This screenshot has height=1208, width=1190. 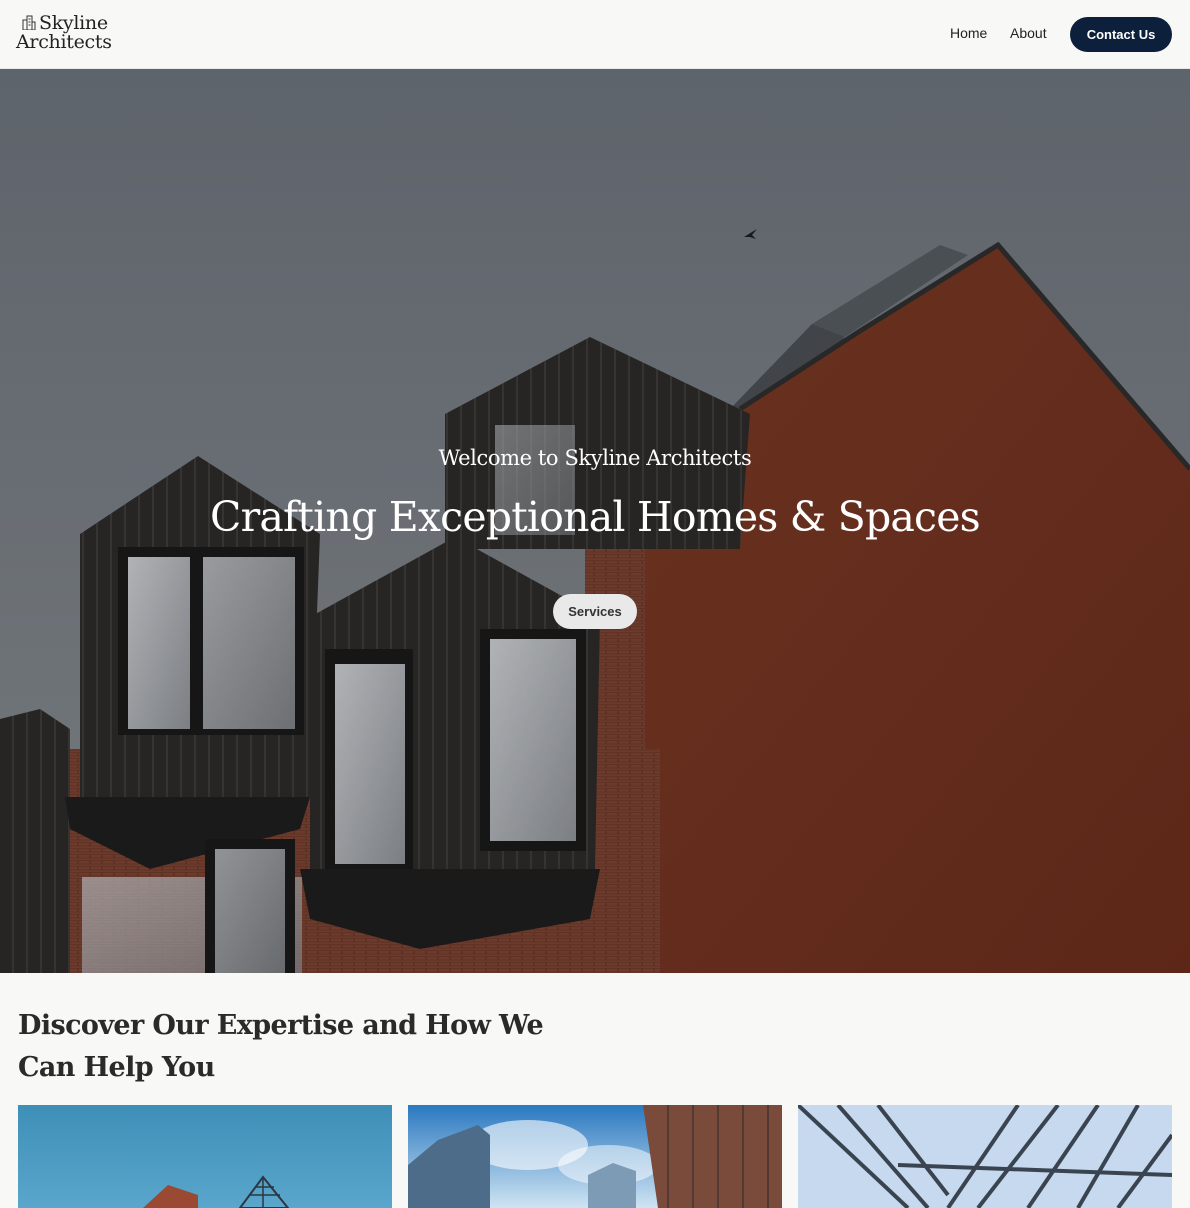 I want to click on nav-about-link: About, so click(x=1028, y=33).